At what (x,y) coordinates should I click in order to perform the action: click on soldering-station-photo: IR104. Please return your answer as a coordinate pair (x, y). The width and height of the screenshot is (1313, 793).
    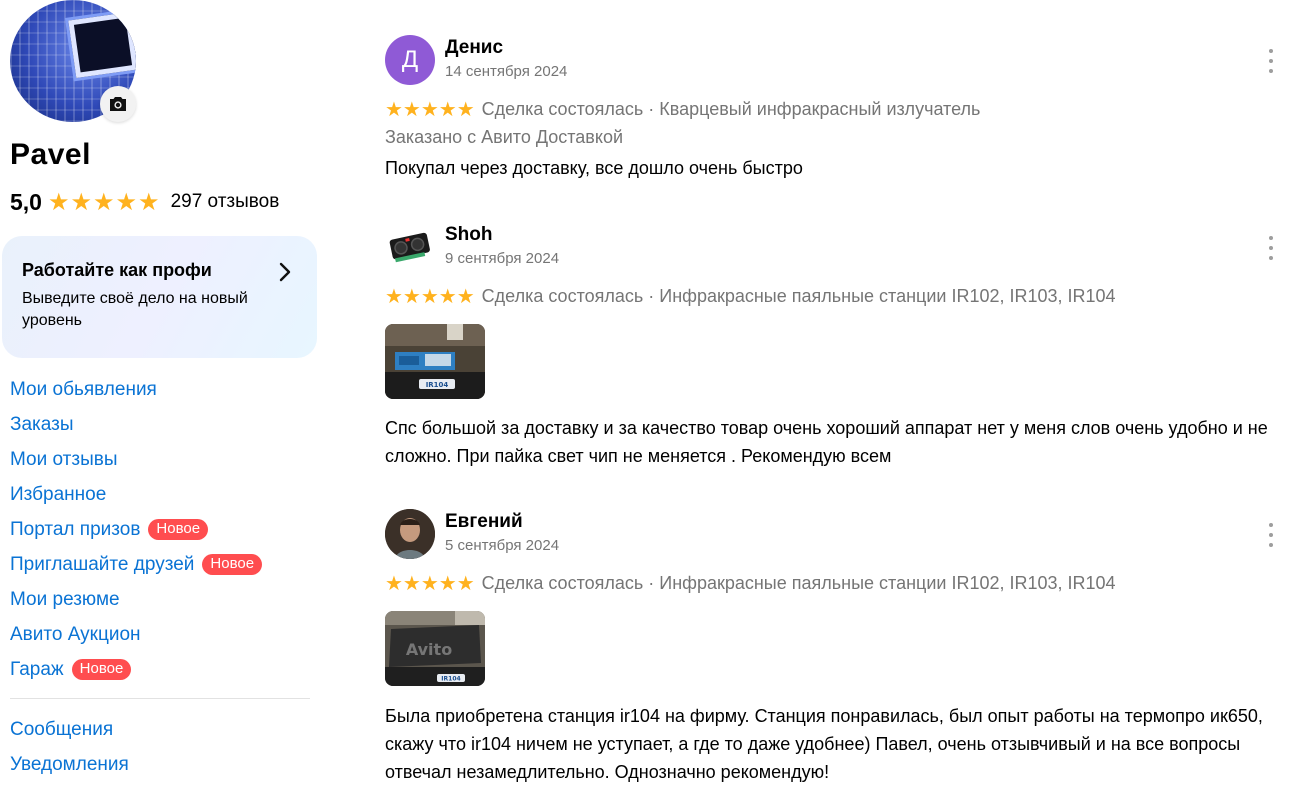
    Looking at the image, I should click on (435, 361).